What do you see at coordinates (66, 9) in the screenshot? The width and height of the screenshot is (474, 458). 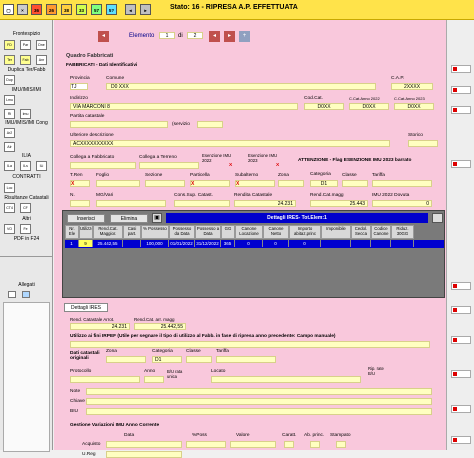 I see `counter-3: 38` at bounding box center [66, 9].